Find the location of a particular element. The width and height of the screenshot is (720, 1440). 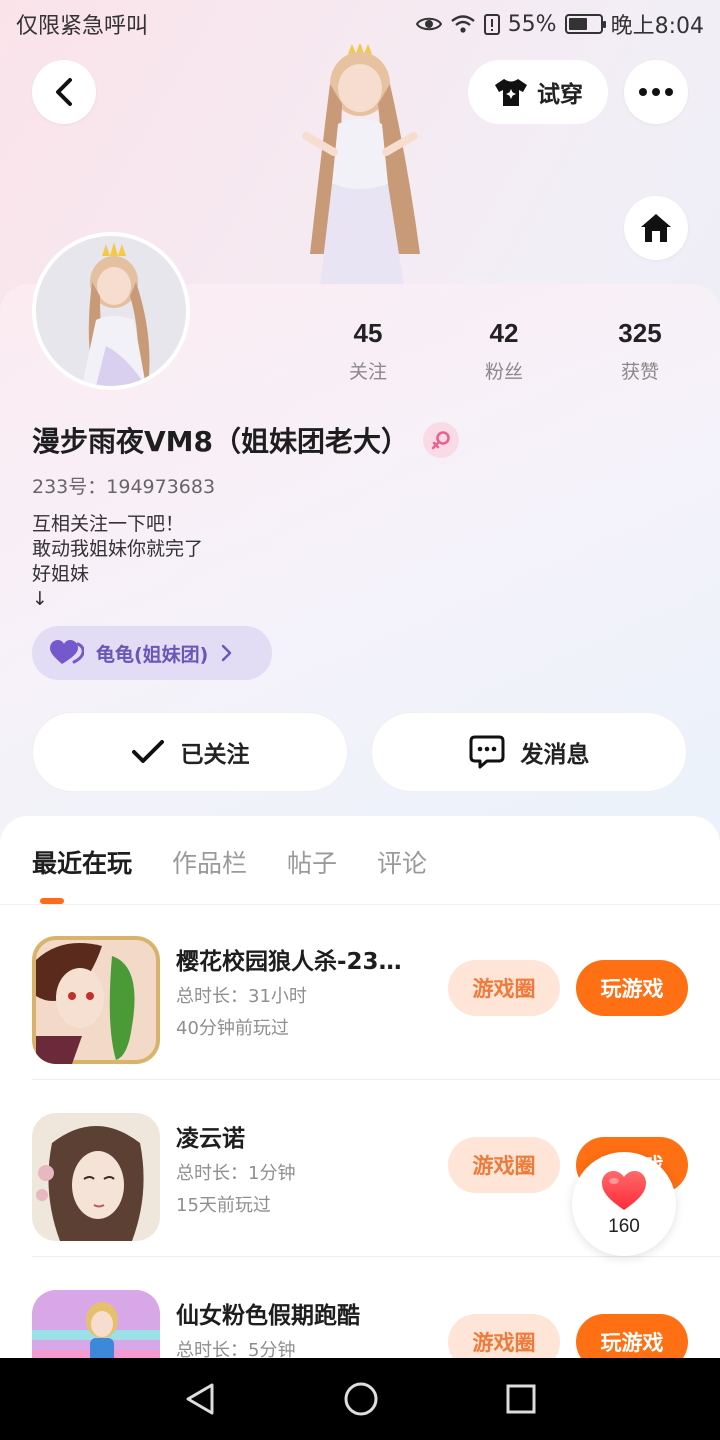

like-float-button: 160 is located at coordinates (624, 1204).